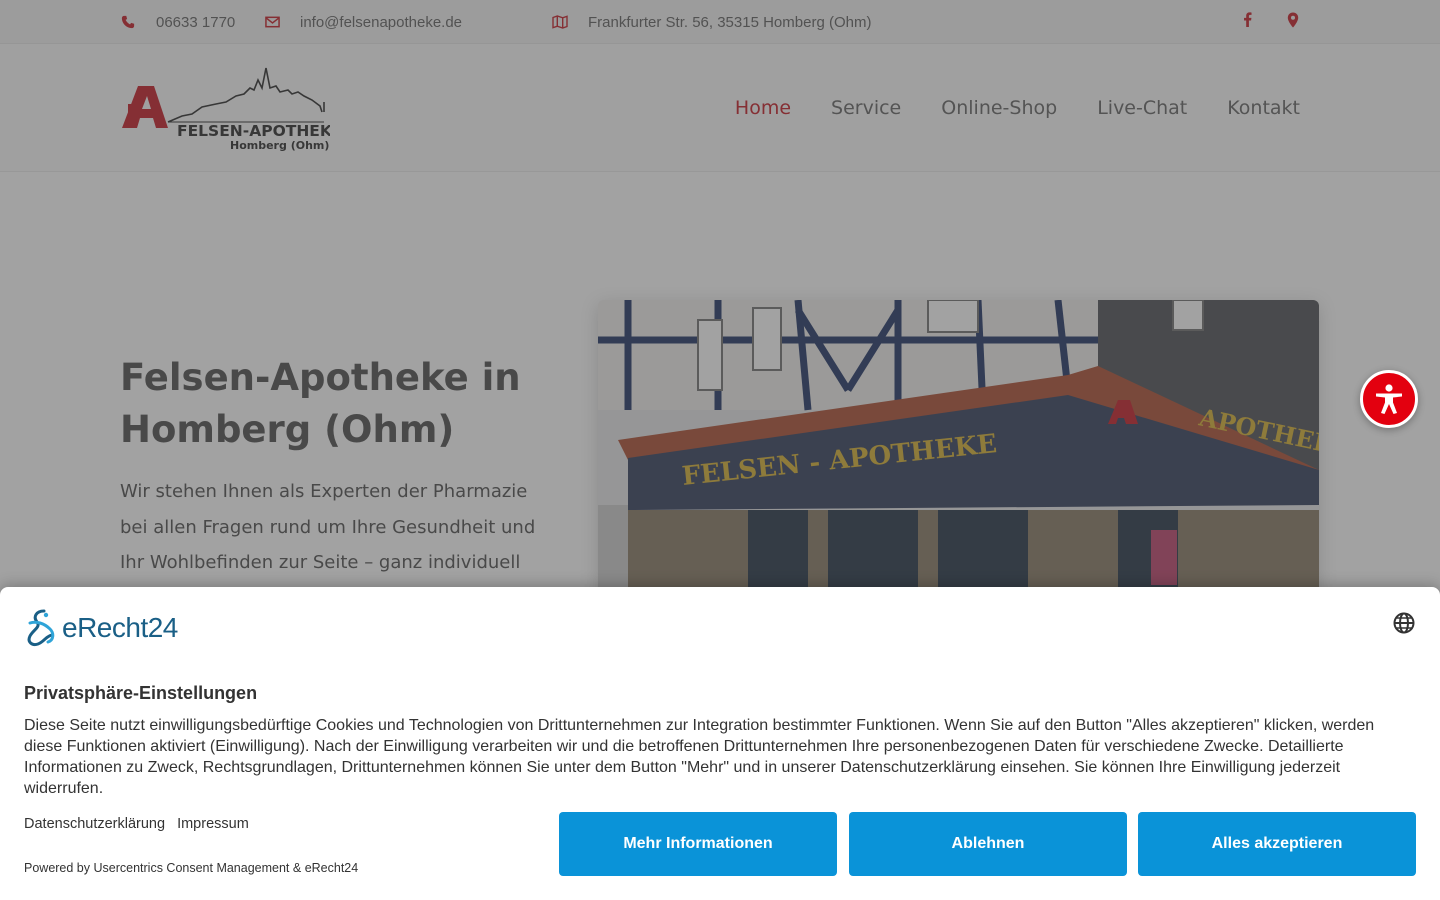 The image size is (1440, 900). I want to click on erecht24-mark-icon, so click(41, 627).